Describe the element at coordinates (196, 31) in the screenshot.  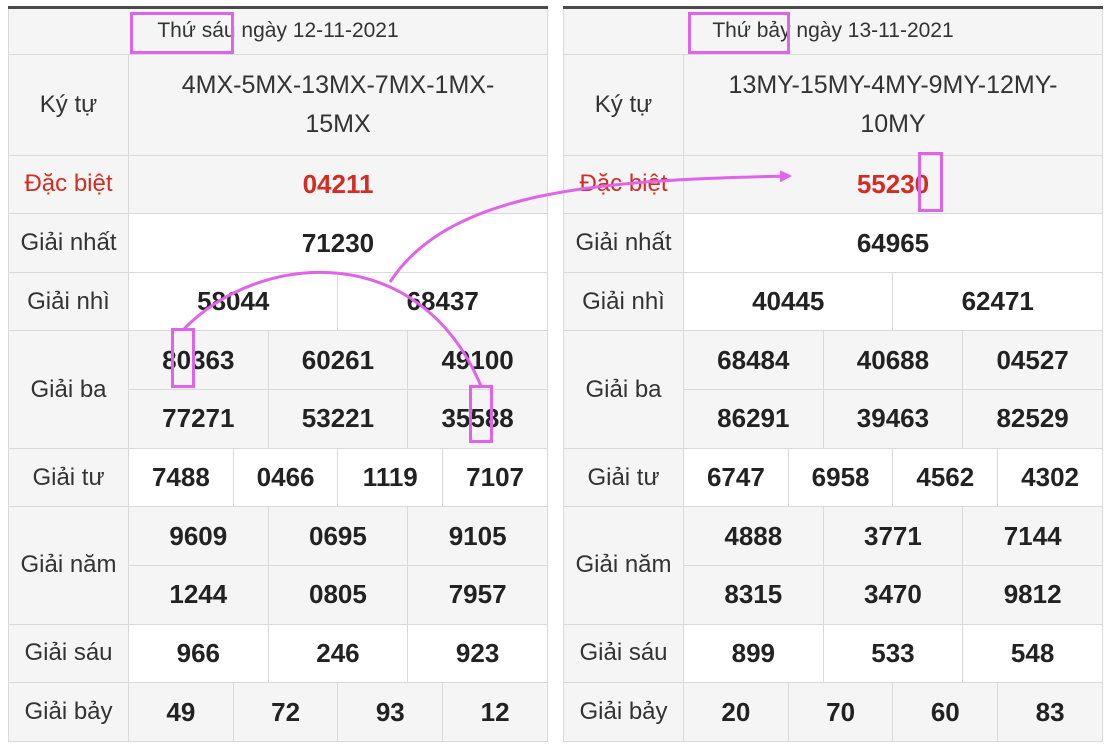
I see `header-day: Thứ sáu` at that location.